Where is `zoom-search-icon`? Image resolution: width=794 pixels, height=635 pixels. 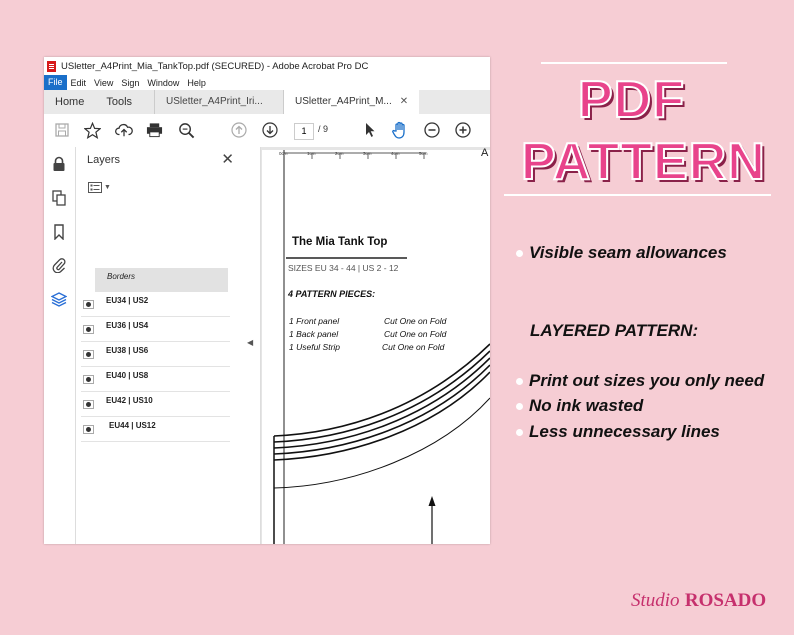
zoom-search-icon is located at coordinates (186, 130).